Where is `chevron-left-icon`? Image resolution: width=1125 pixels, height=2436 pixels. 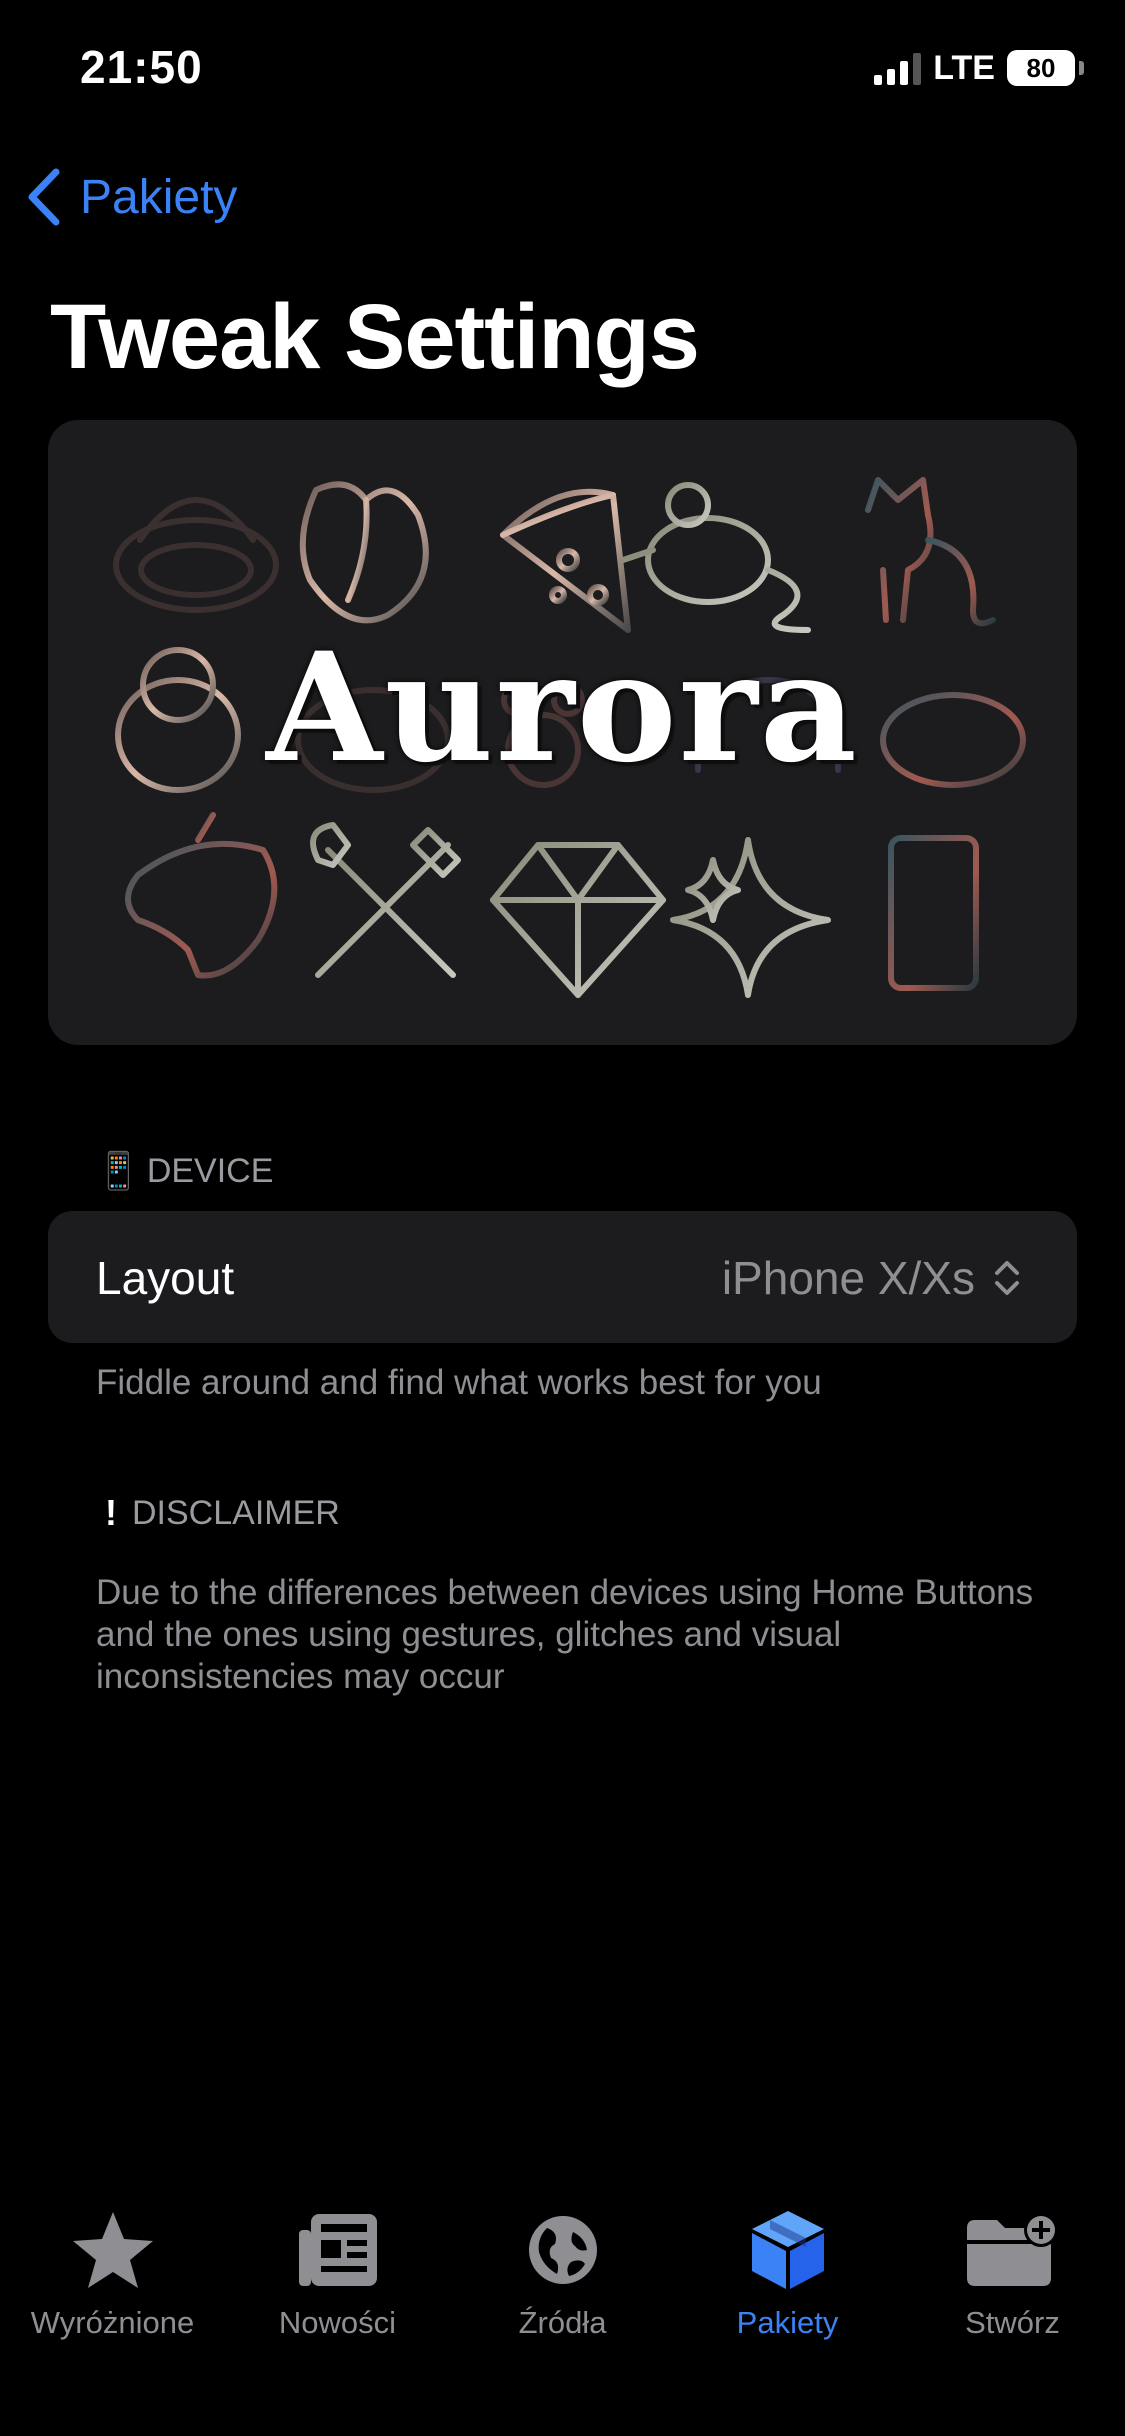 chevron-left-icon is located at coordinates (44, 197).